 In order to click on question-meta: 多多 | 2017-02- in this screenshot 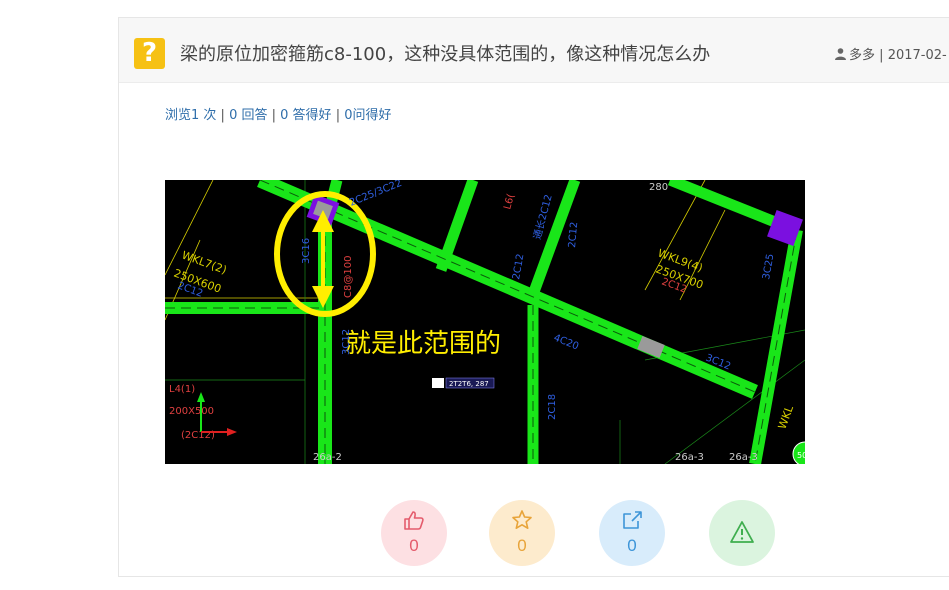, I will do `click(891, 53)`.